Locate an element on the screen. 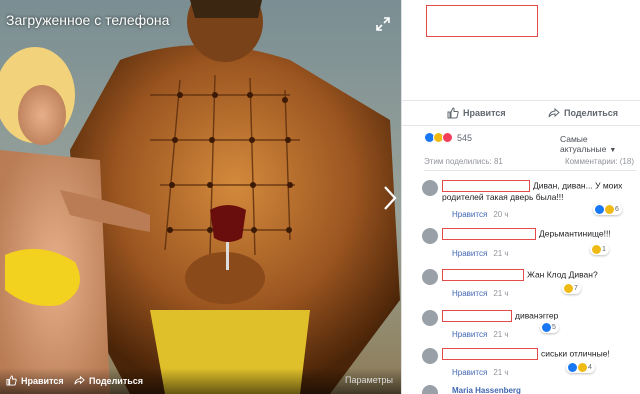 The width and height of the screenshot is (640, 394). shares-count-link: Этим поделились: 81 is located at coordinates (463, 161).